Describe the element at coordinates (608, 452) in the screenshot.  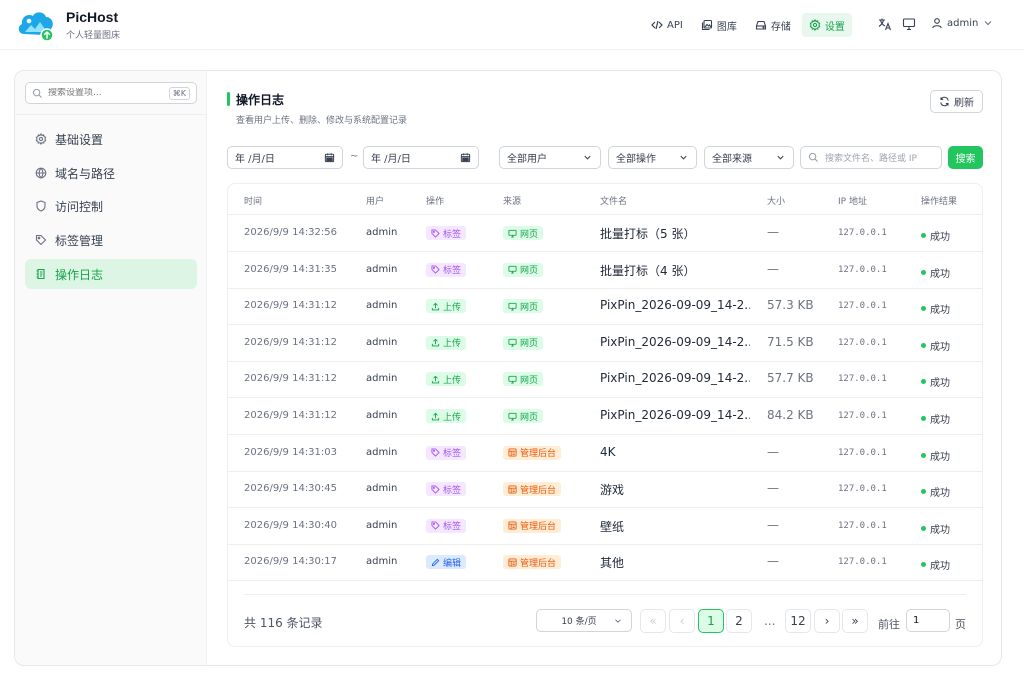
I see `cell-filename: 4K` at that location.